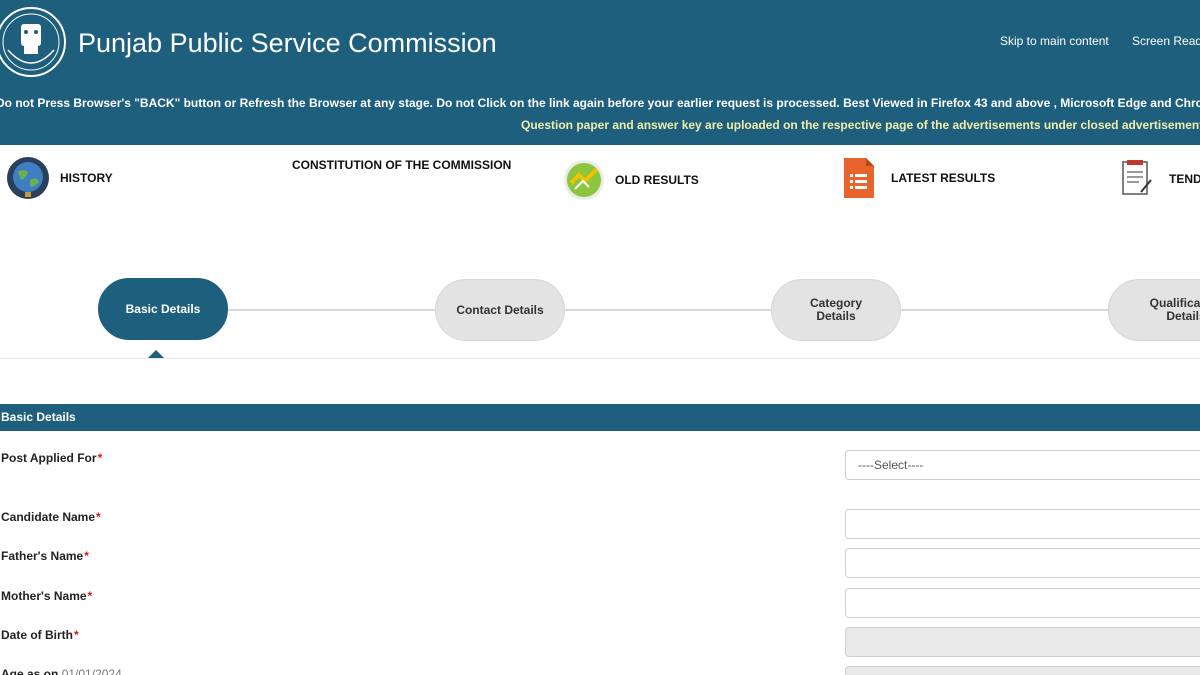  I want to click on tender-document-icon, so click(1137, 177).